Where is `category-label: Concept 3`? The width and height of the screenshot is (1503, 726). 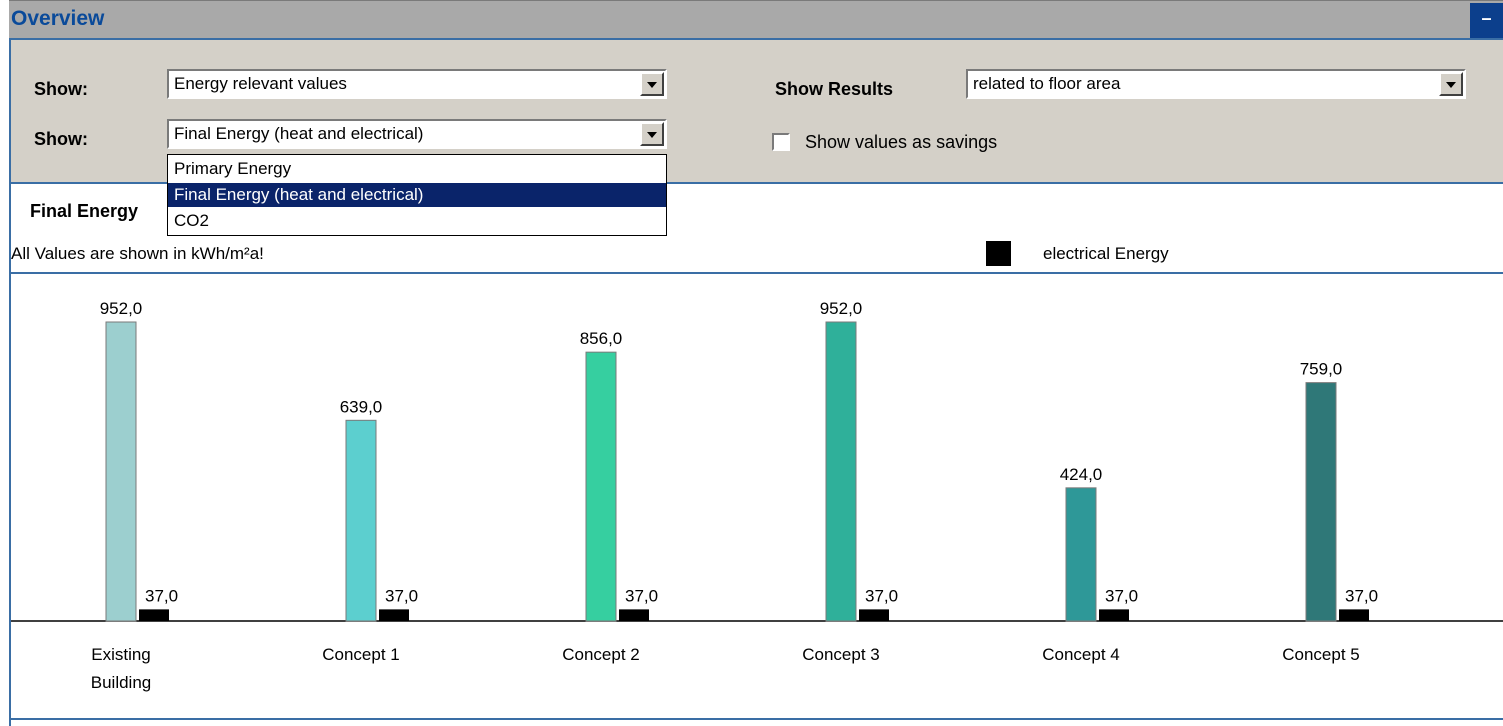 category-label: Concept 3 is located at coordinates (841, 654).